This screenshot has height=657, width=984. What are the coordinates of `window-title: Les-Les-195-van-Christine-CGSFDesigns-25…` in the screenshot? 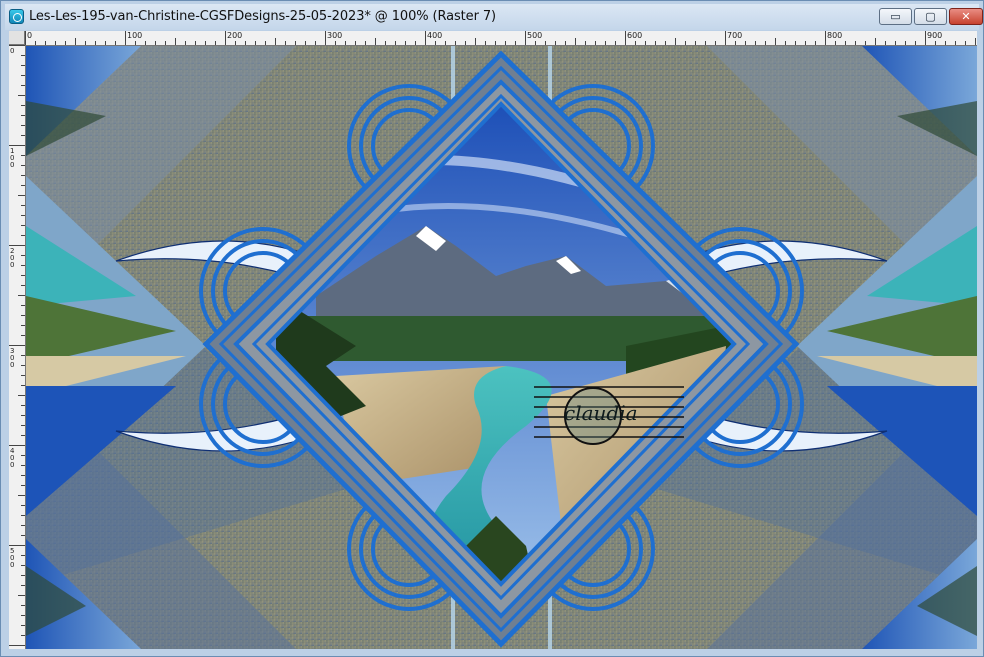 It's located at (262, 16).